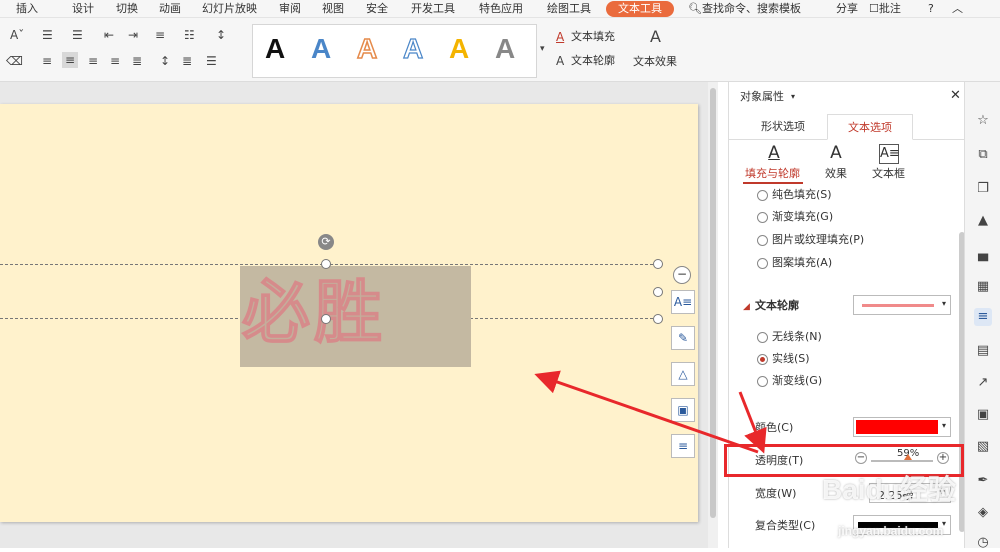  Describe the element at coordinates (983, 351) in the screenshot. I see `layout-icon: ▤` at that location.